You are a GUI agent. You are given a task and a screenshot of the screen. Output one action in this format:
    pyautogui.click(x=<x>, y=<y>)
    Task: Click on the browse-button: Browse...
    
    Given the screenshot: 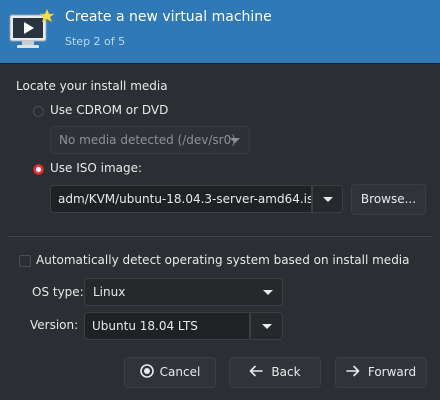 What is the action you would take?
    pyautogui.click(x=388, y=199)
    